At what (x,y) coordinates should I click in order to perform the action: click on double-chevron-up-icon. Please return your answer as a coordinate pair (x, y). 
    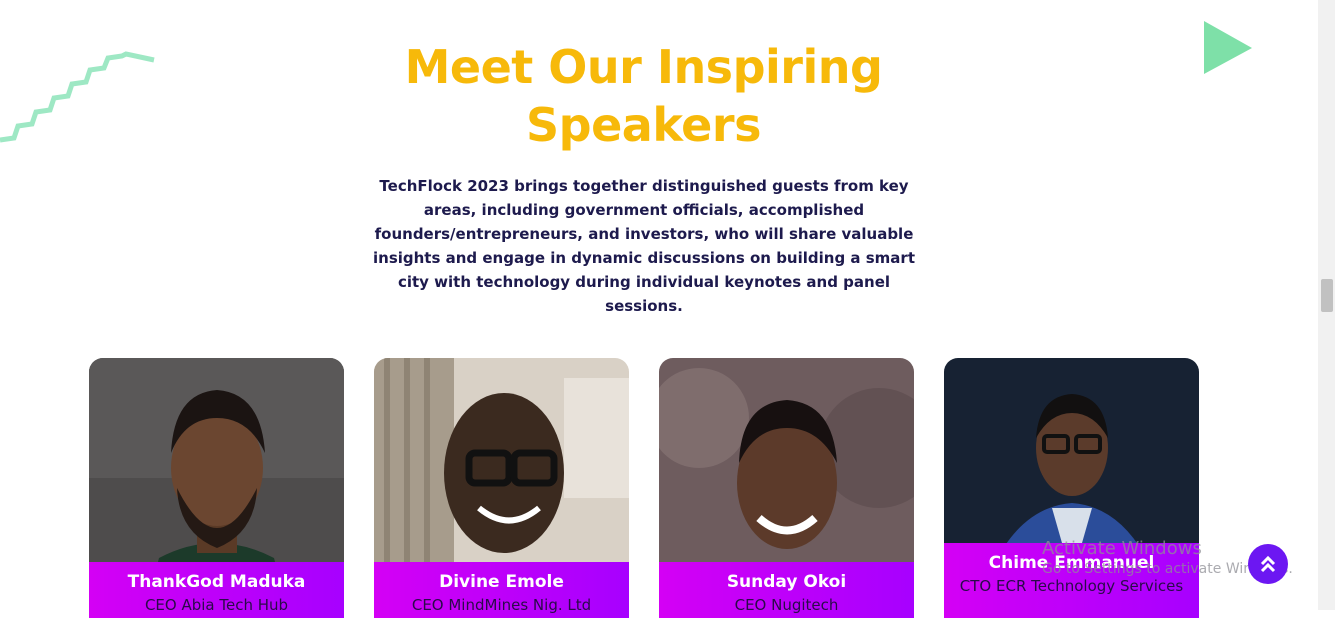
    Looking at the image, I should click on (1268, 564).